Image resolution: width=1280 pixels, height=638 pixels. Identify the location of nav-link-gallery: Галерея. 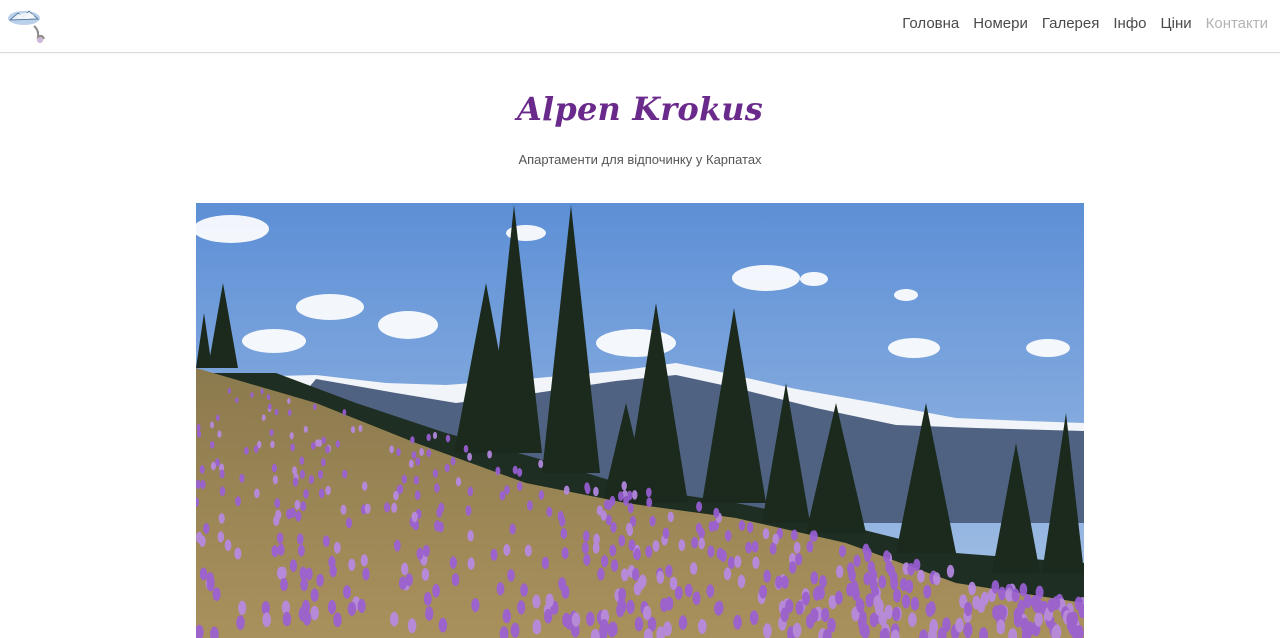
(1071, 23).